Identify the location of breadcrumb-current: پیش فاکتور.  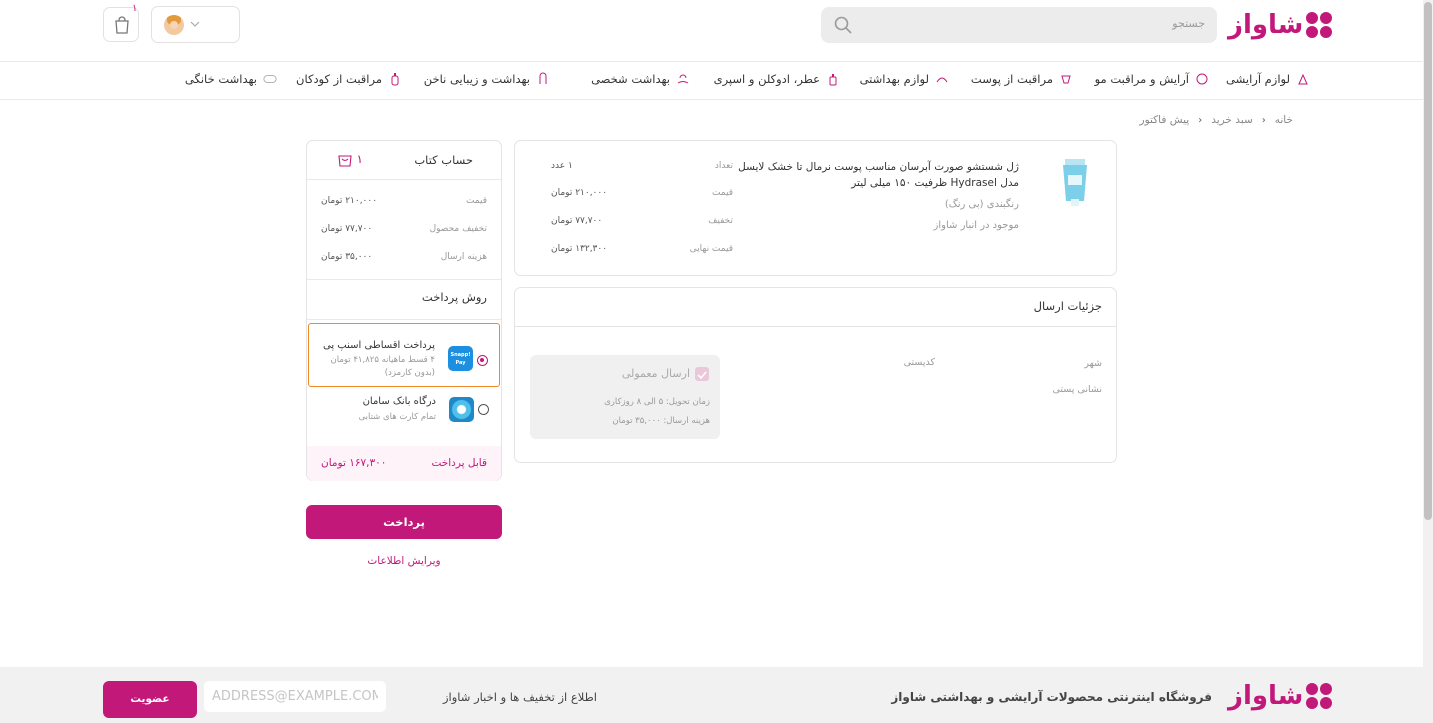
(1164, 120).